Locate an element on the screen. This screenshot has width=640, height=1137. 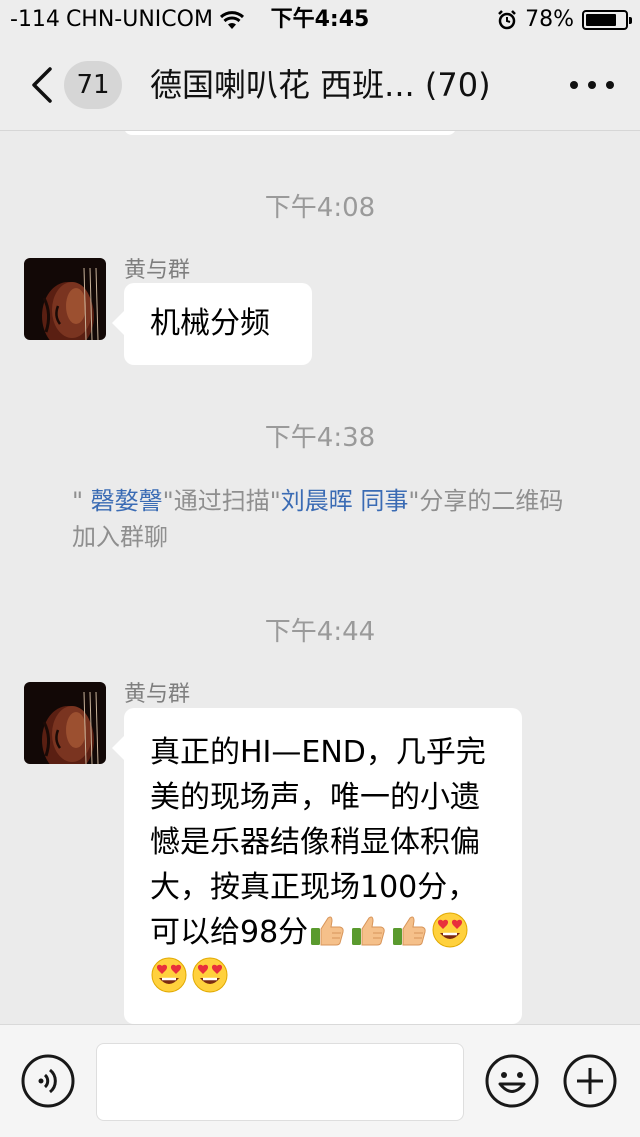
unread-count-badge: 71 is located at coordinates (93, 85).